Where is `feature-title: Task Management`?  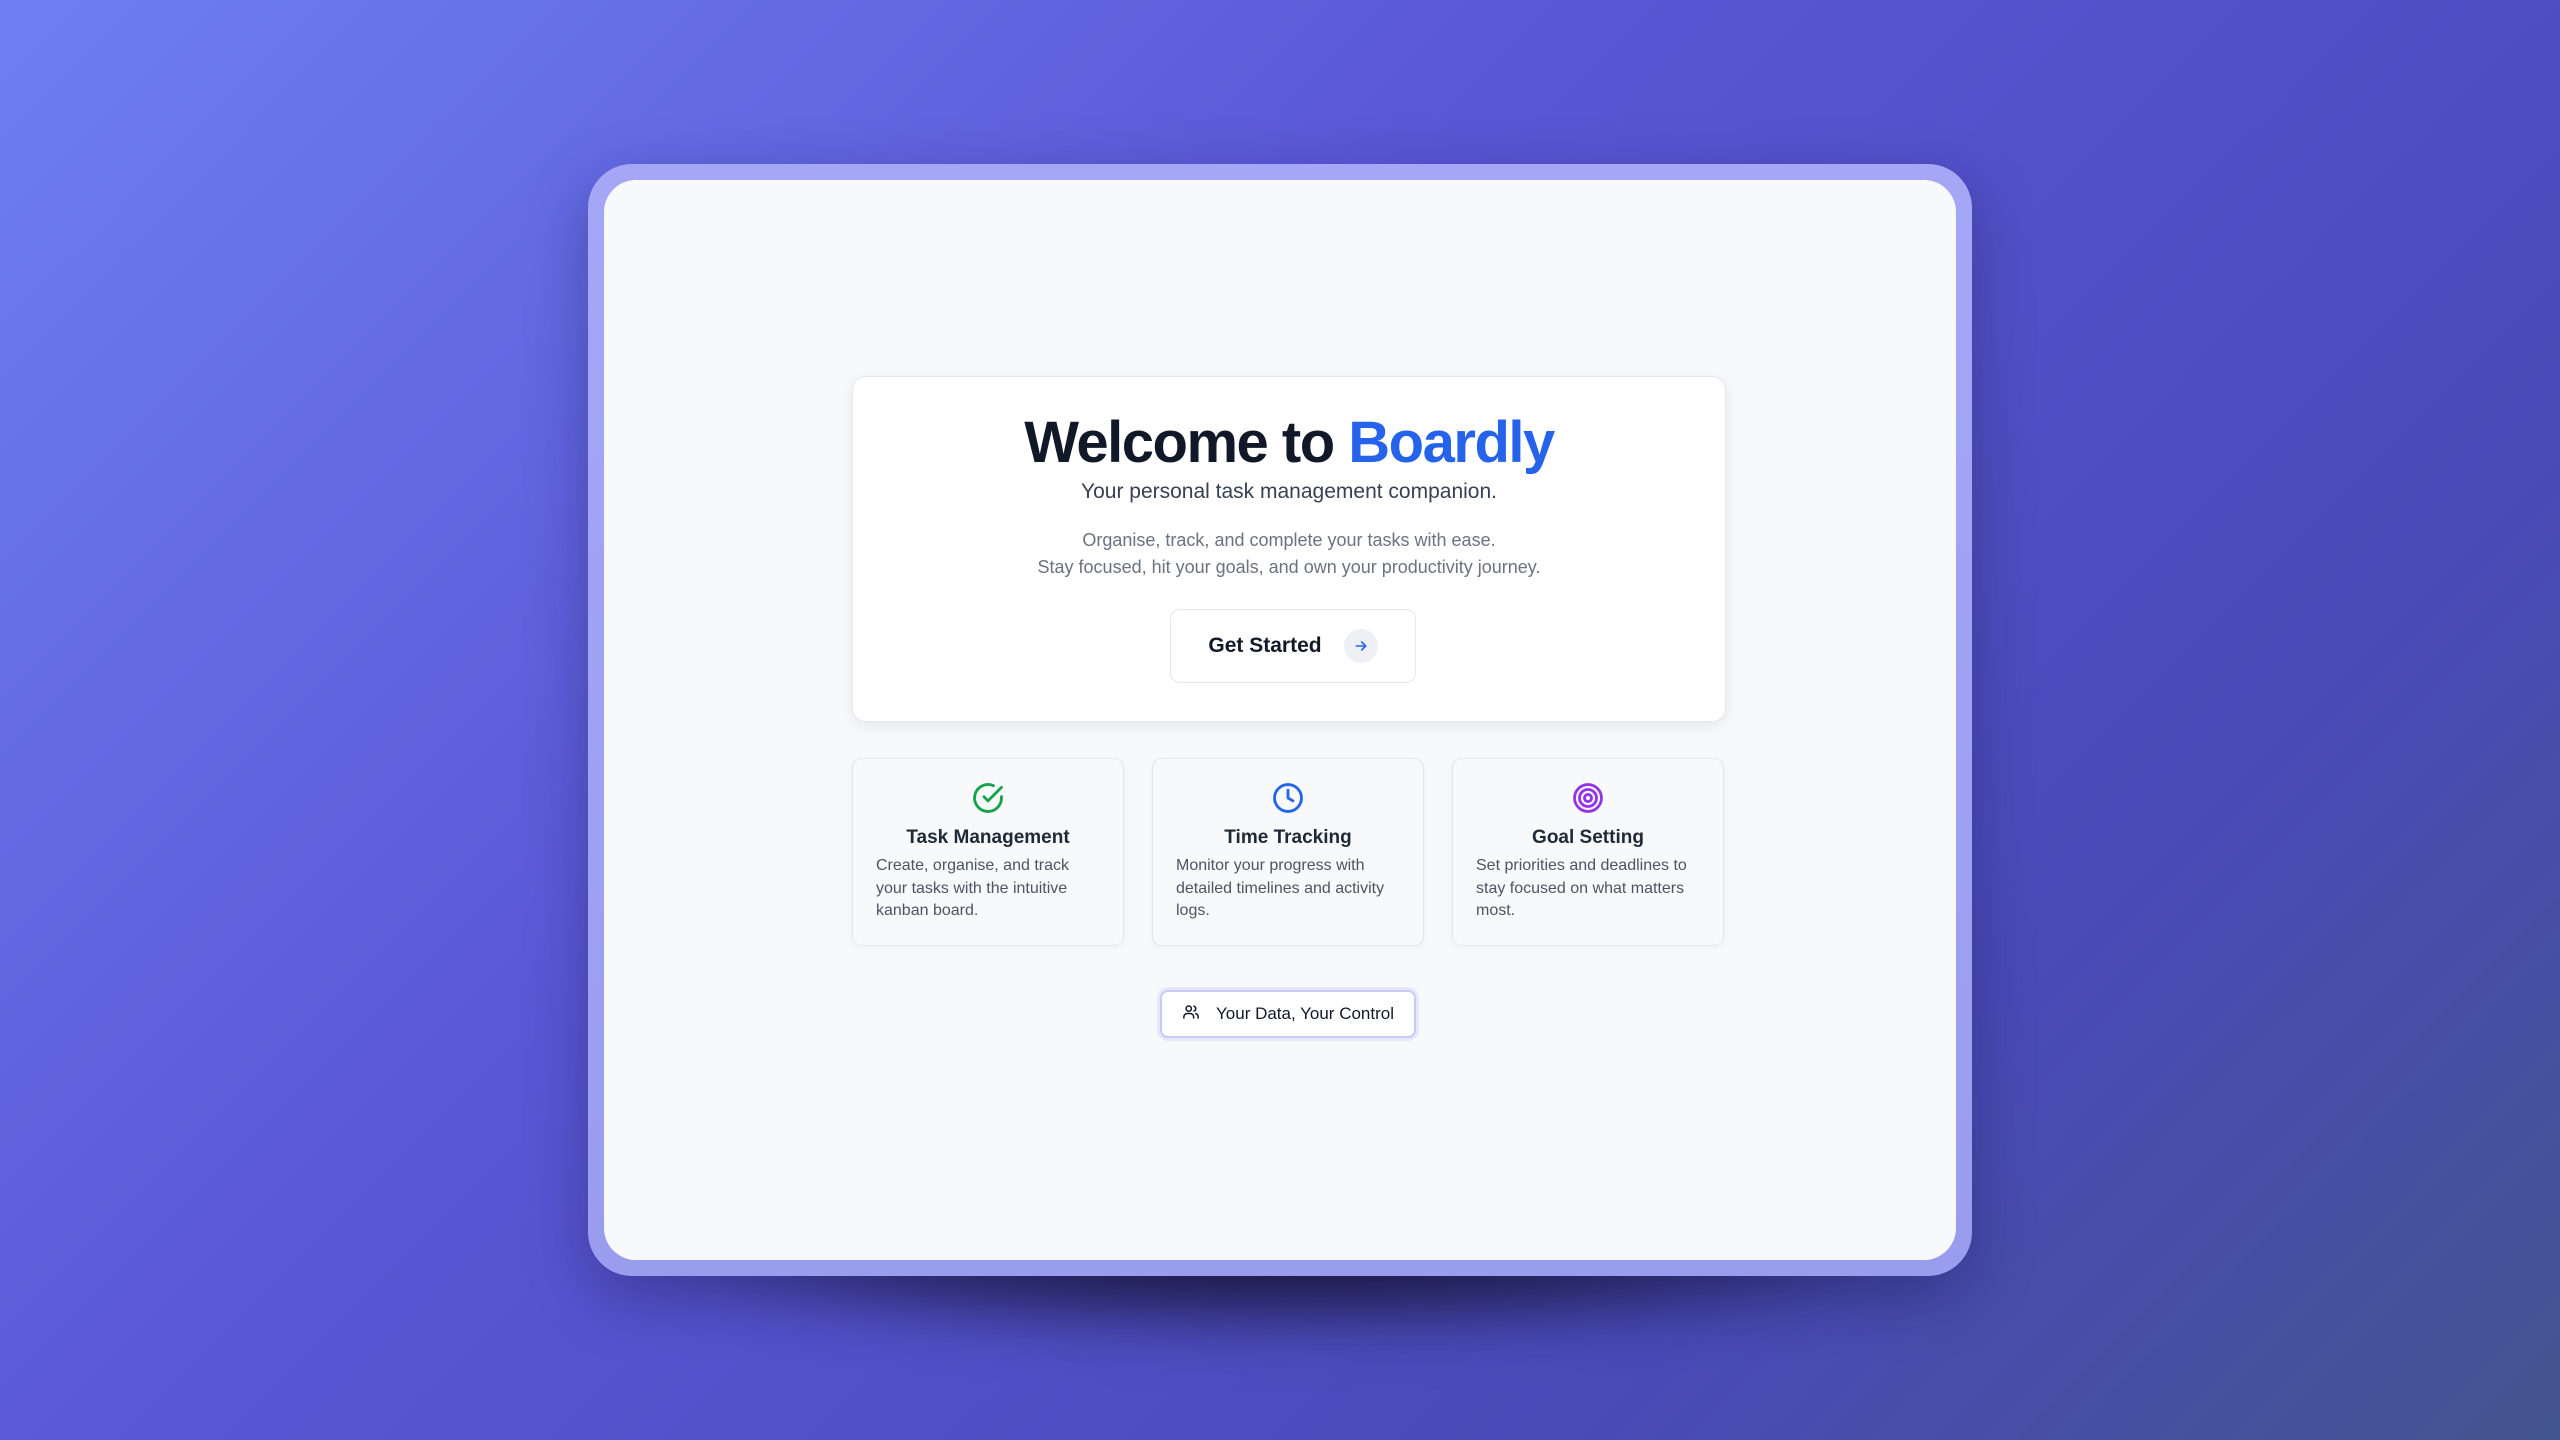 feature-title: Task Management is located at coordinates (988, 837).